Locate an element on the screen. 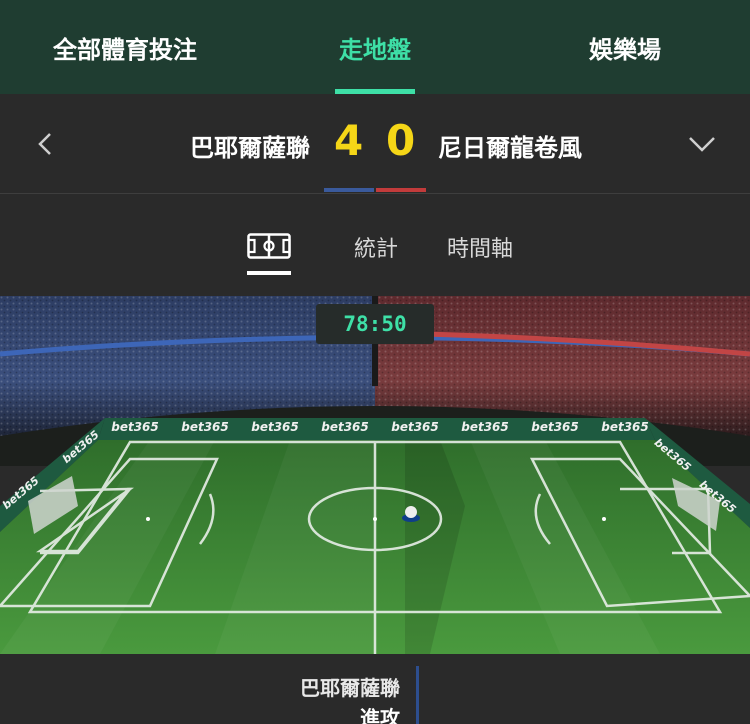  tab-in-play-label: 走地盤 is located at coordinates (375, 49).